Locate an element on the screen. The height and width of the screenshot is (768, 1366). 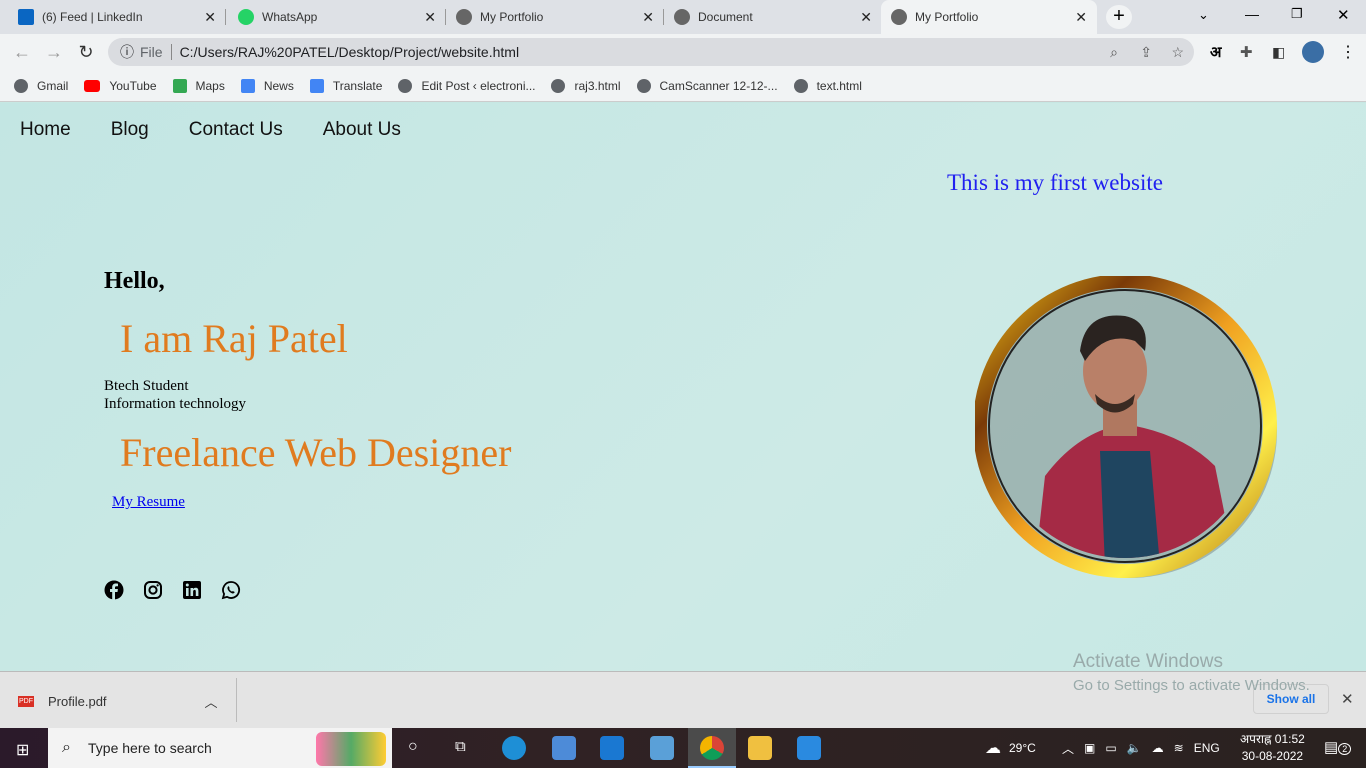
bookmark-label: Translate is located at coordinates (357, 85).